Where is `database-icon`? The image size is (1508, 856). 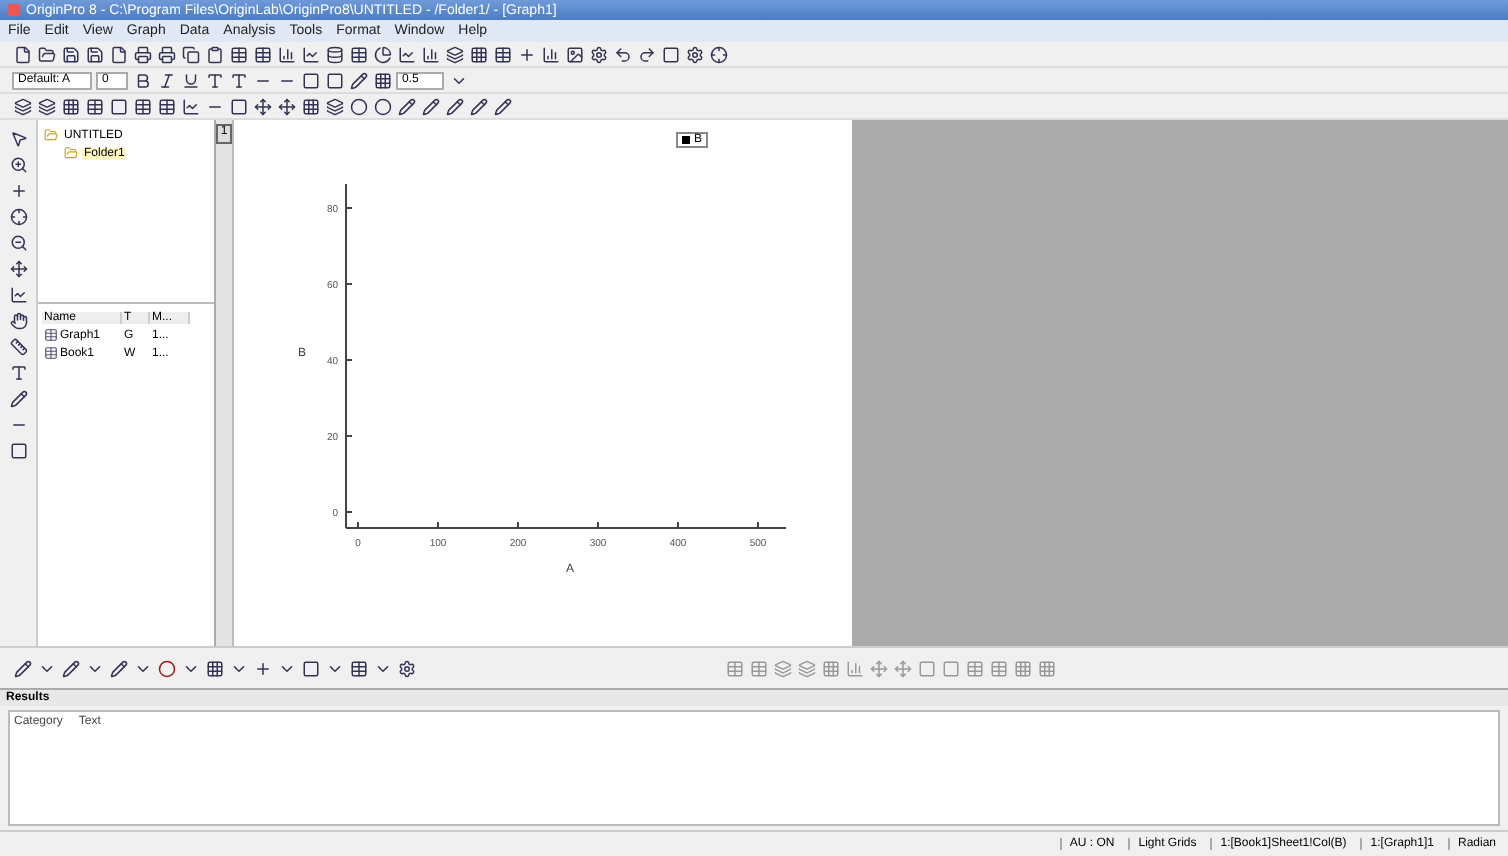
database-icon is located at coordinates (334, 54).